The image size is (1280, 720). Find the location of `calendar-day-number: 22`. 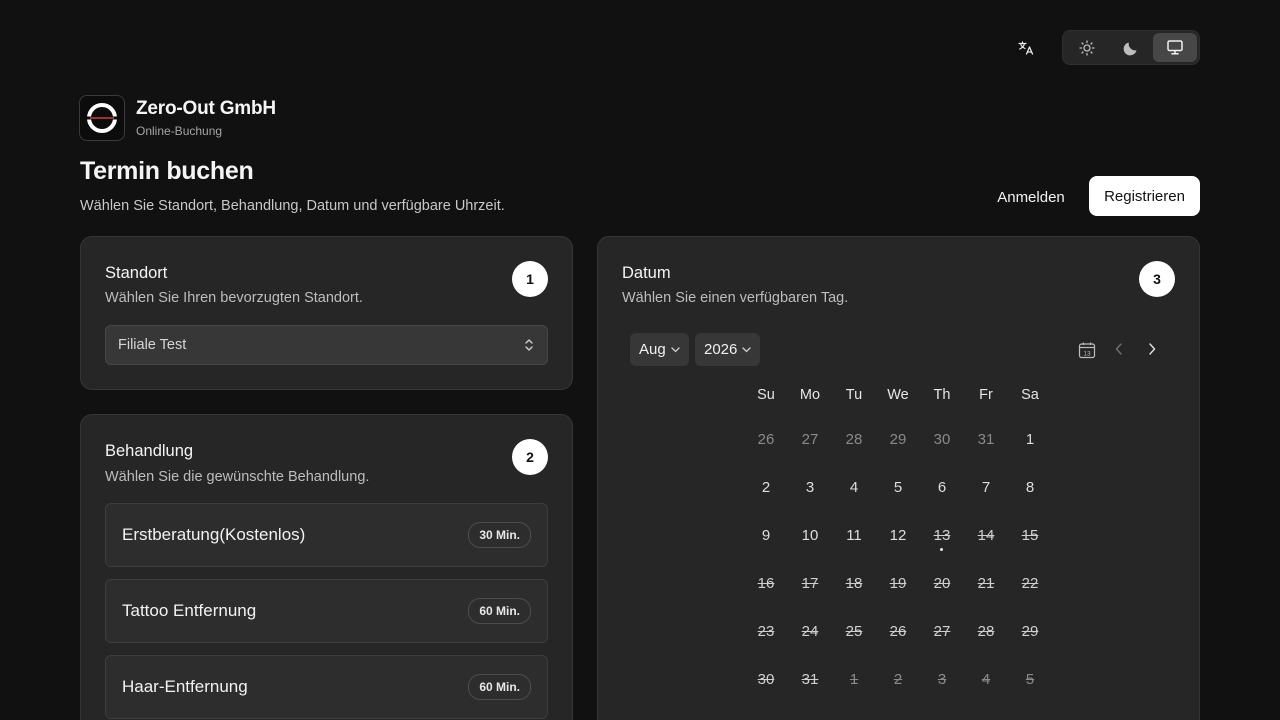

calendar-day-number: 22 is located at coordinates (1030, 583).